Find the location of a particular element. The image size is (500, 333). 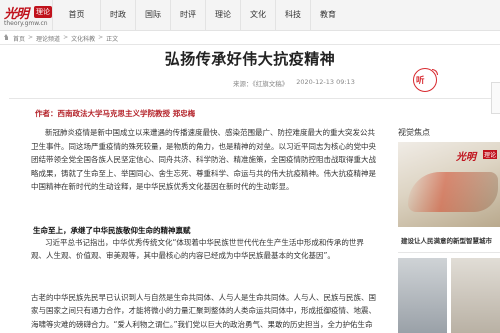

article-meta: 来源：《红旗文稿》 2020-12-13 09:13 is located at coordinates (294, 83).